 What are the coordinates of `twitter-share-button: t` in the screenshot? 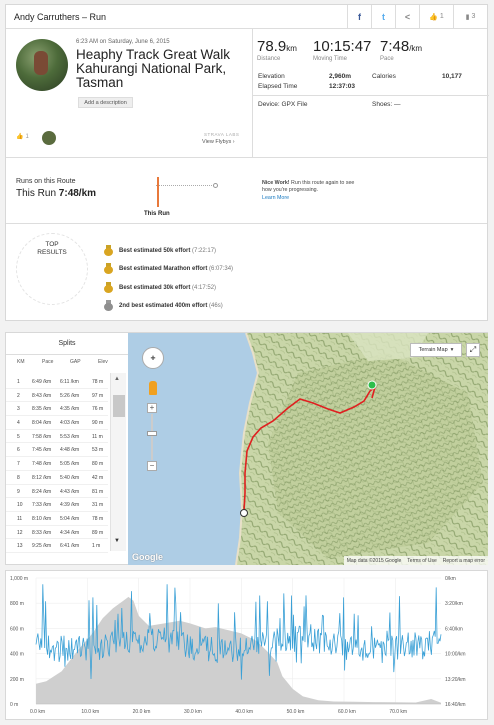 It's located at (383, 16).